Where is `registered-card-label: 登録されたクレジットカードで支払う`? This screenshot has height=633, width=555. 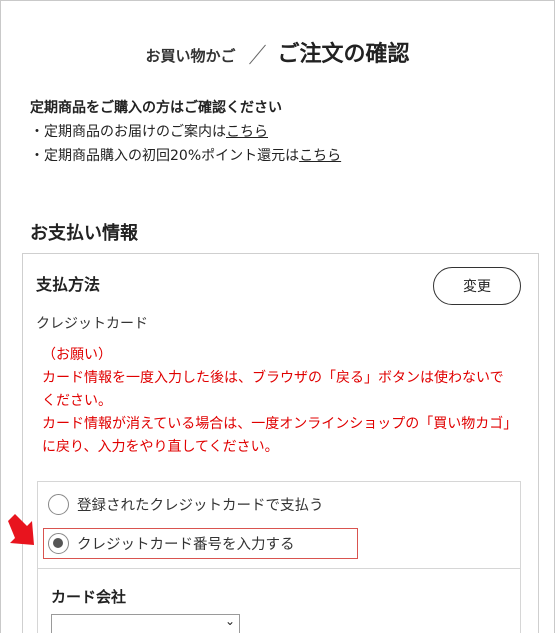 registered-card-label: 登録されたクレジットカードで支払う is located at coordinates (200, 506).